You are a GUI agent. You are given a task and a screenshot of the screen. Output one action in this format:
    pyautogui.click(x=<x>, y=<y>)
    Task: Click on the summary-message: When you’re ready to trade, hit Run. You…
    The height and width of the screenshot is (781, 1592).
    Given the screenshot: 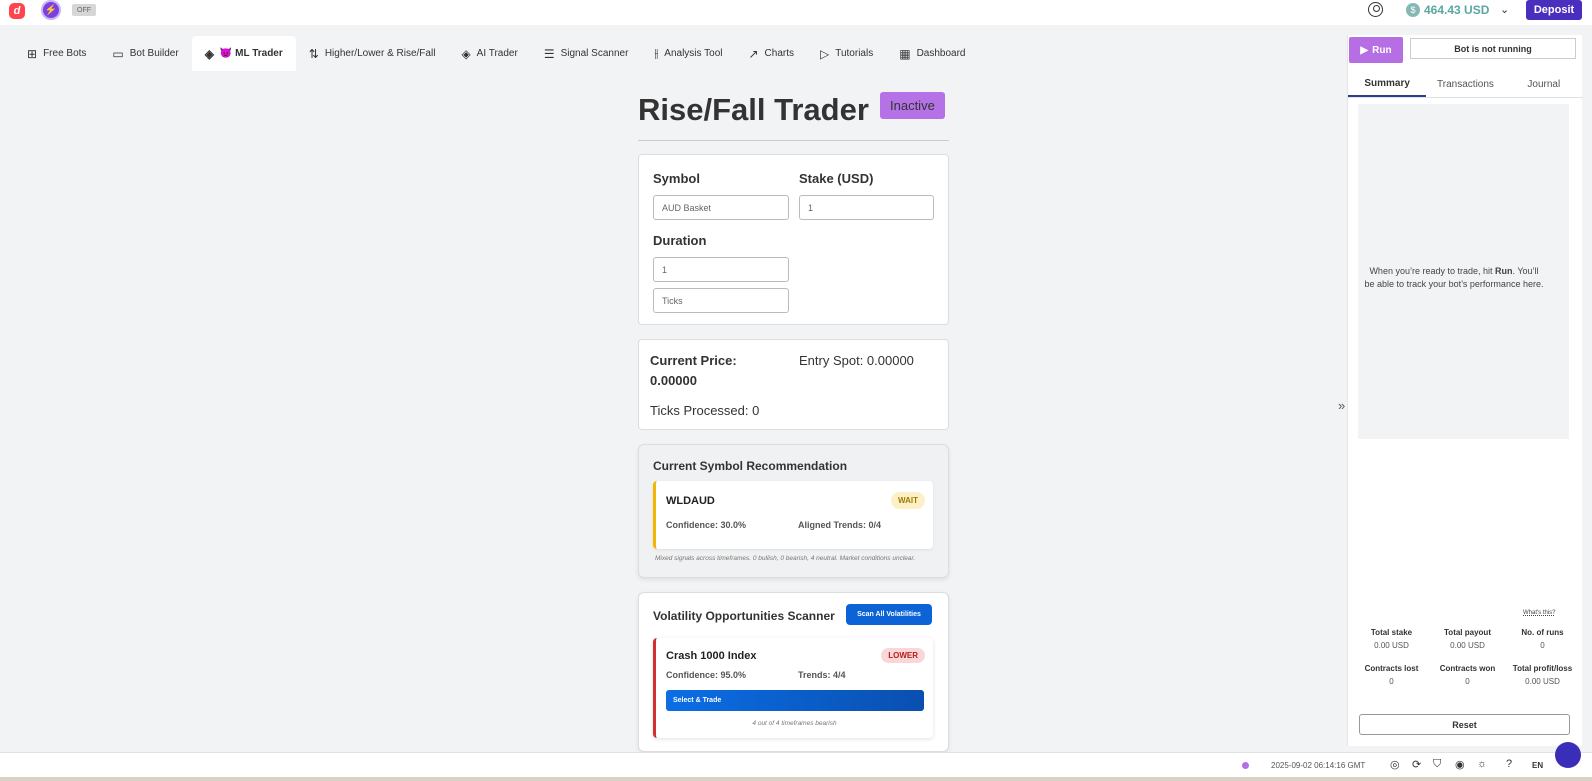 What is the action you would take?
    pyautogui.click(x=1454, y=277)
    